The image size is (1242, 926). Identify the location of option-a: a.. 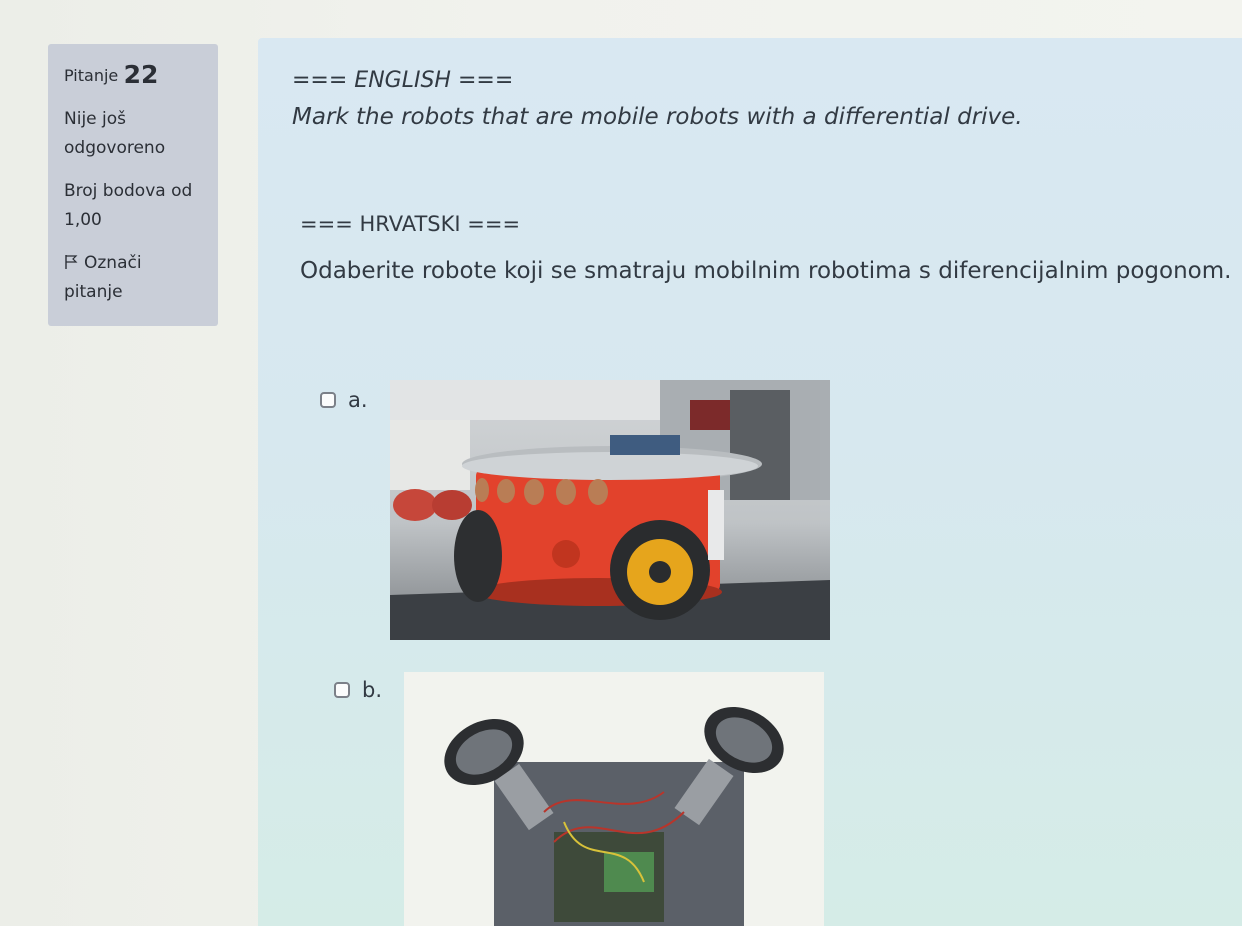
(344, 400).